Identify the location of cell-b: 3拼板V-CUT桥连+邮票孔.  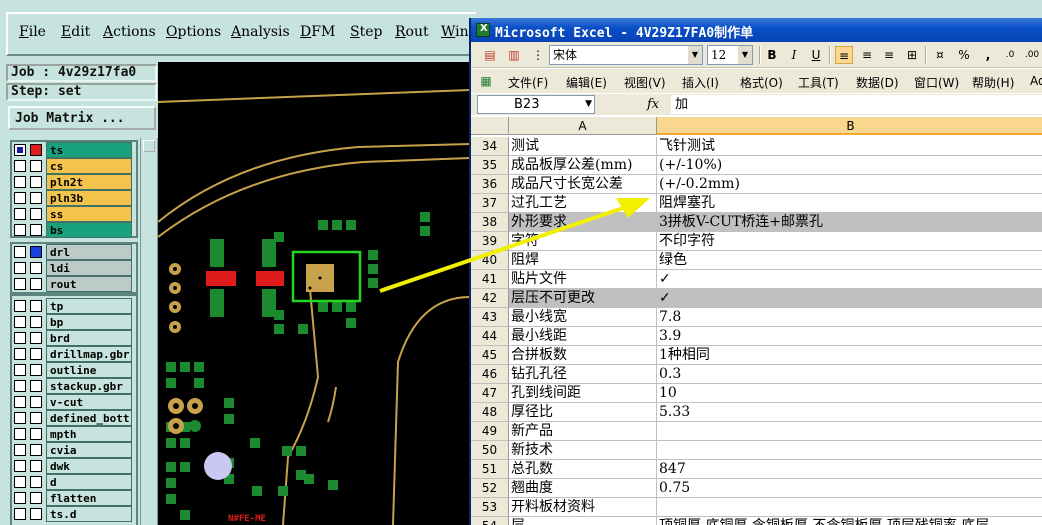
(849, 222).